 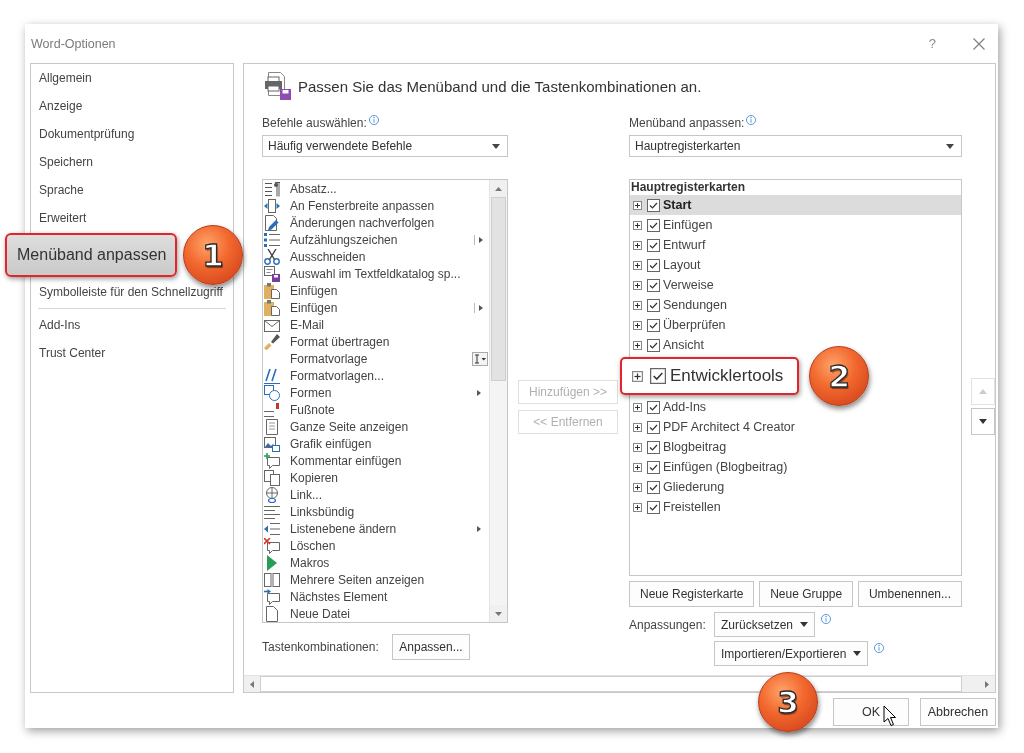 What do you see at coordinates (795, 225) in the screenshot?
I see `tree-item: Einfügen` at bounding box center [795, 225].